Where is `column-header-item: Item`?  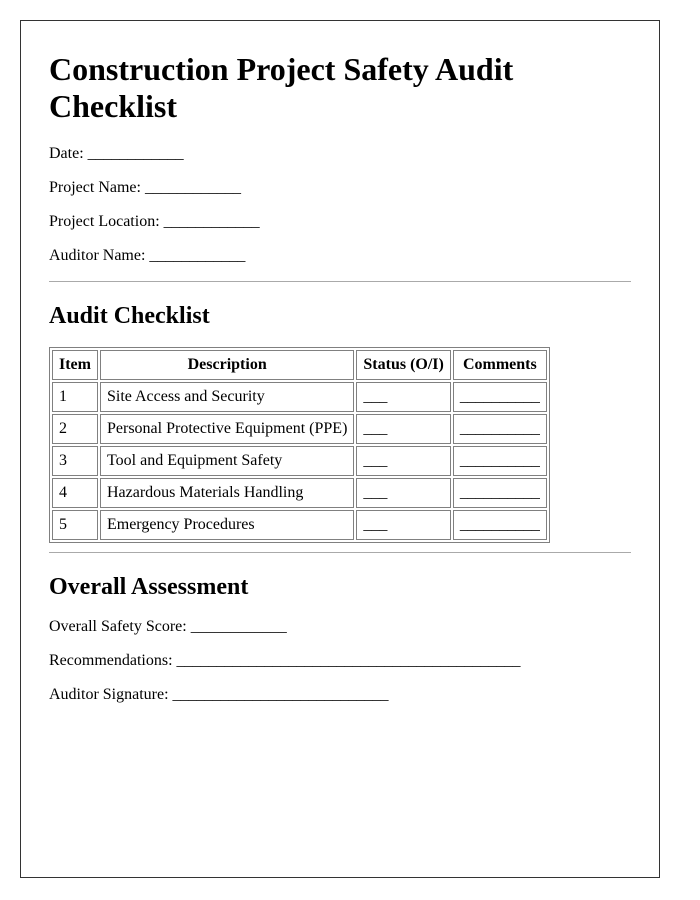
column-header-item: Item is located at coordinates (75, 365).